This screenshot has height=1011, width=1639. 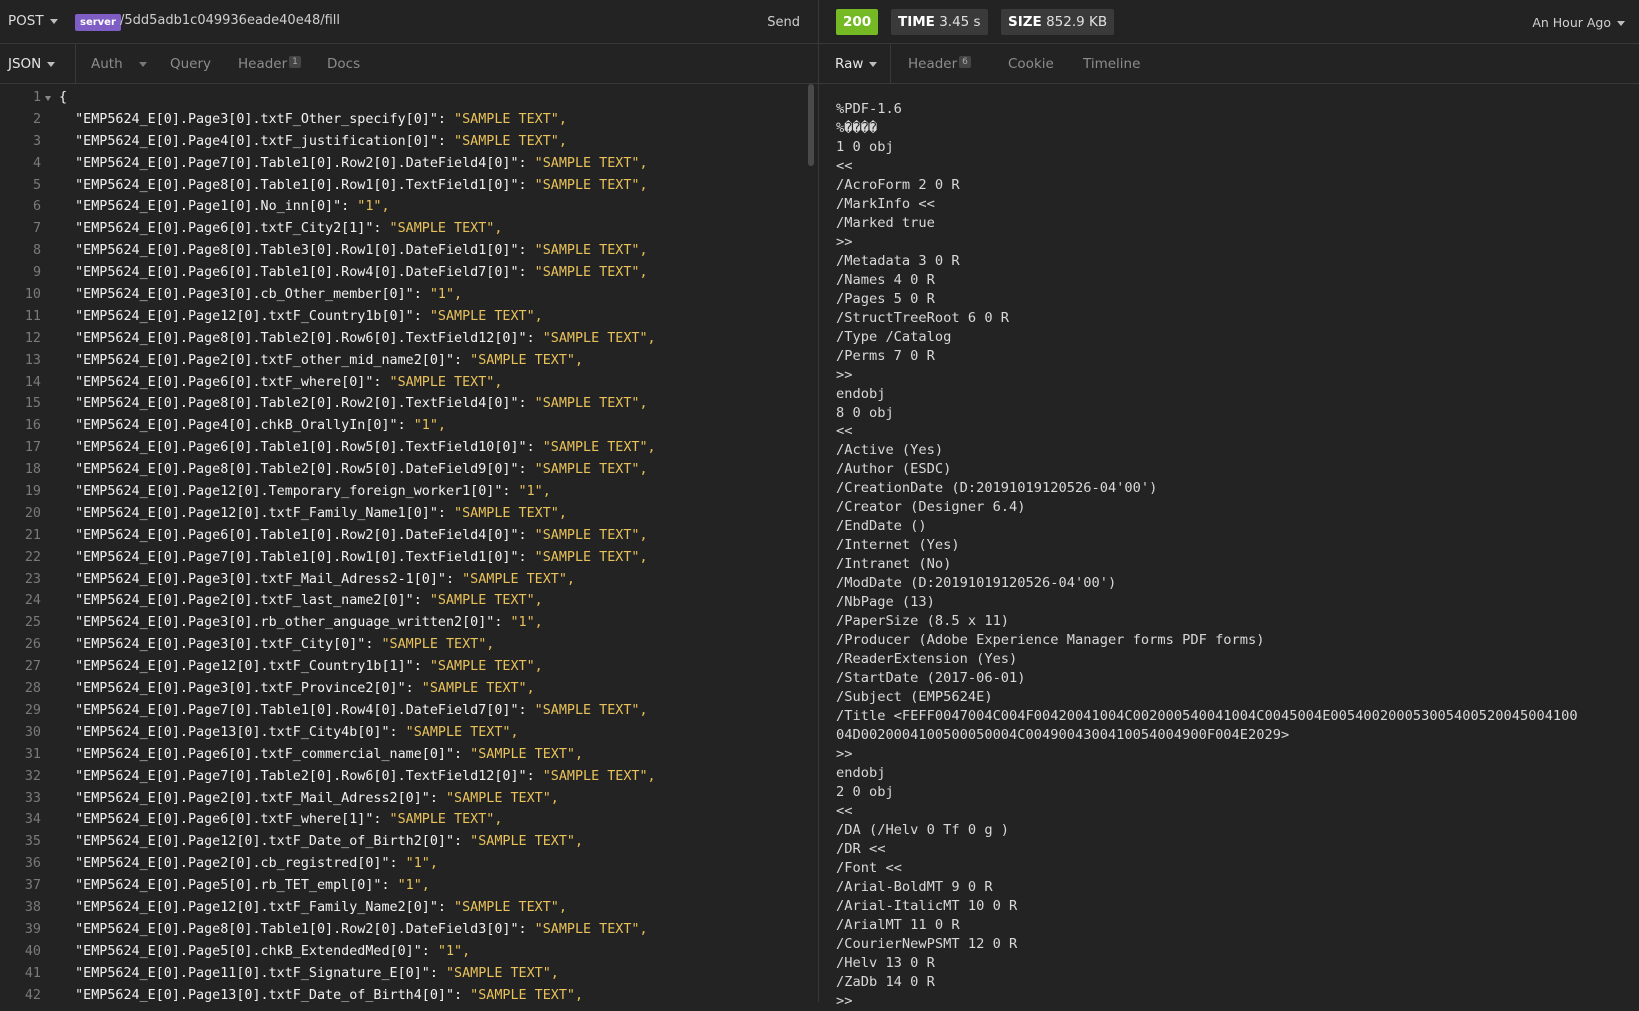 I want to click on editor-scrollbar, so click(x=811, y=125).